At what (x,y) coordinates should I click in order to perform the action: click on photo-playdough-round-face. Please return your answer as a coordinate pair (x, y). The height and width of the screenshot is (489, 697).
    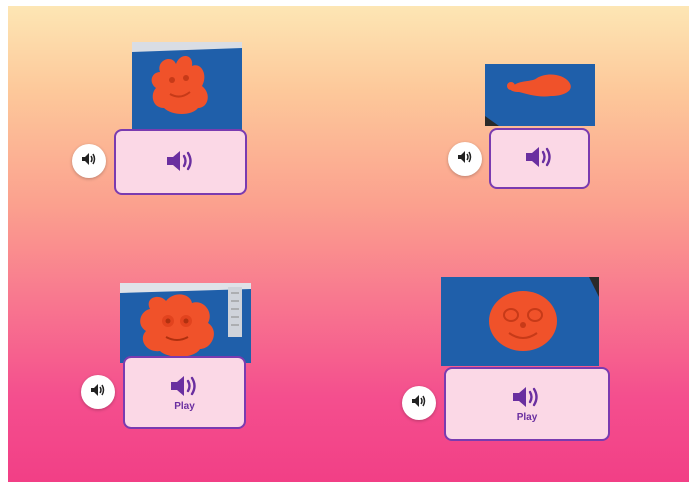
    Looking at the image, I should click on (520, 321).